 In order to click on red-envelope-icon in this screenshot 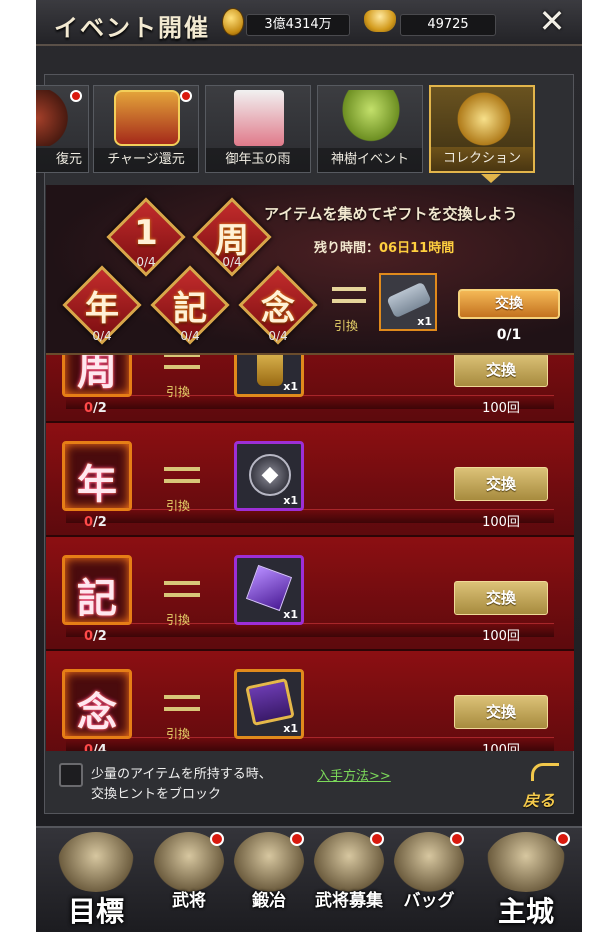, I will do `click(259, 118)`.